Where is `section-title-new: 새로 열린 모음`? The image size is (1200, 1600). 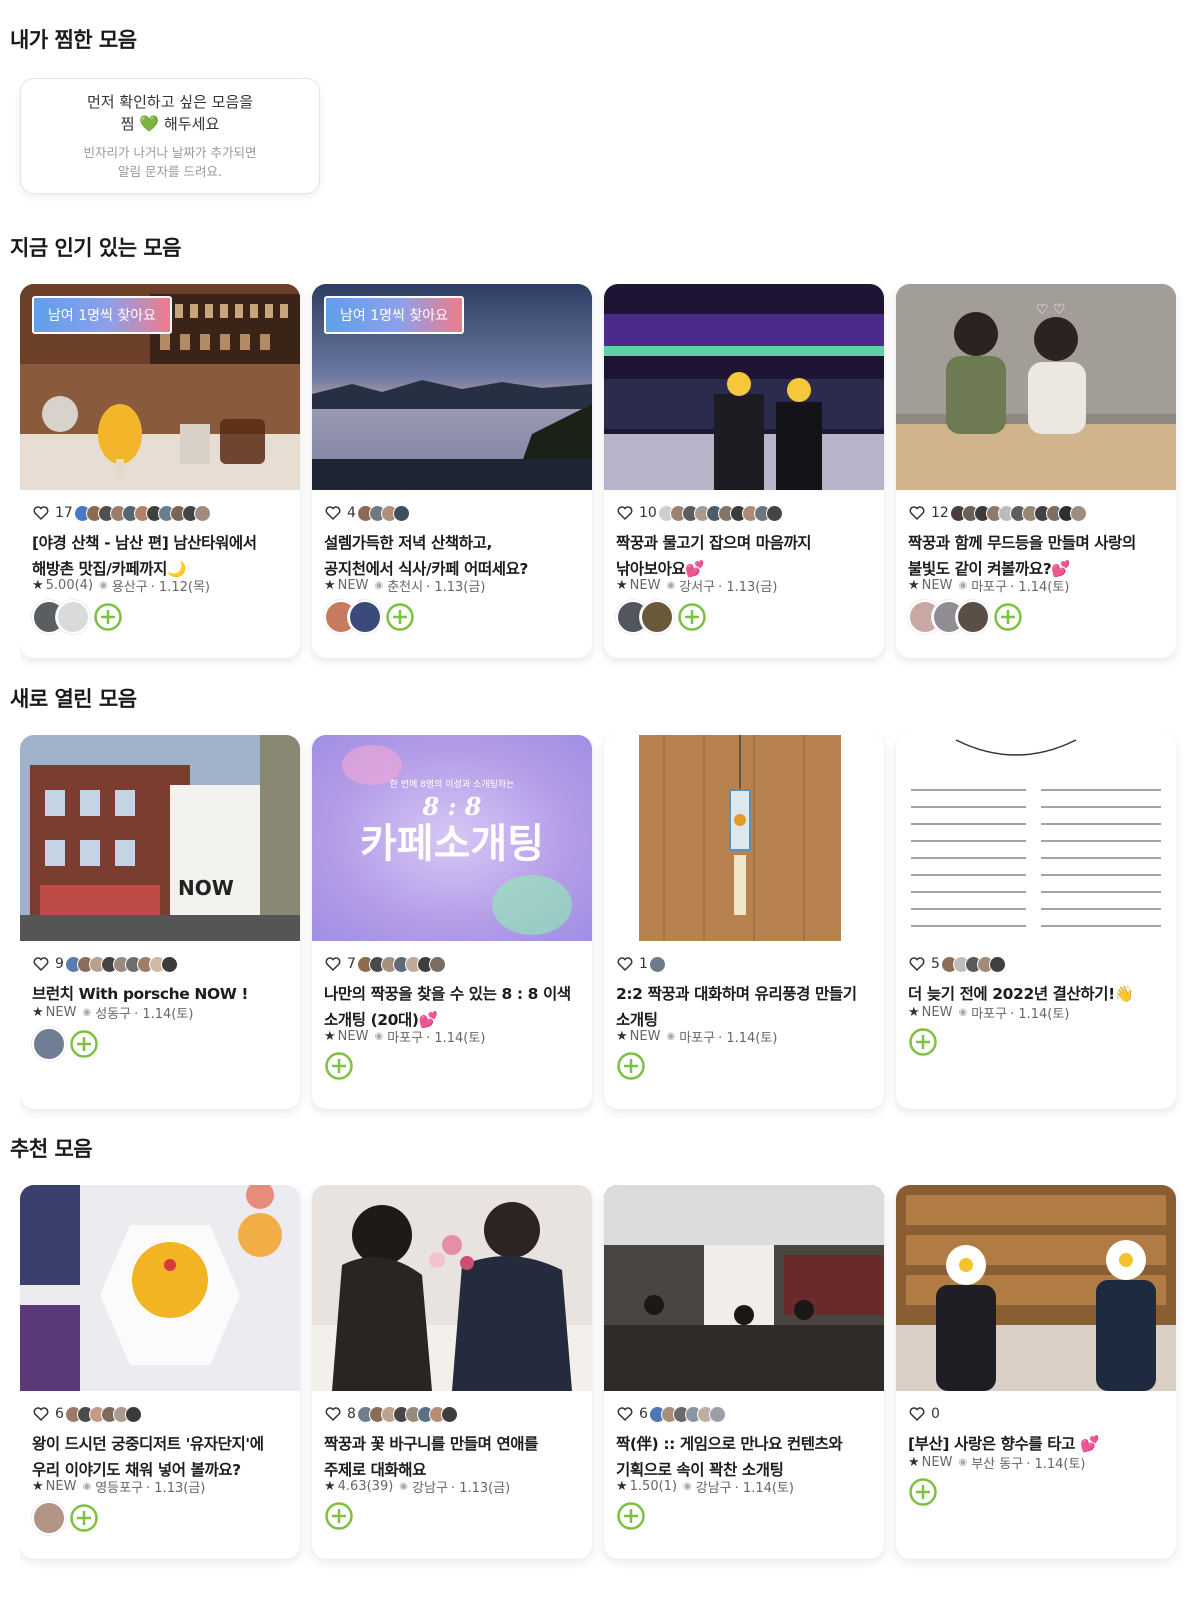 section-title-new: 새로 열린 모음 is located at coordinates (73, 699).